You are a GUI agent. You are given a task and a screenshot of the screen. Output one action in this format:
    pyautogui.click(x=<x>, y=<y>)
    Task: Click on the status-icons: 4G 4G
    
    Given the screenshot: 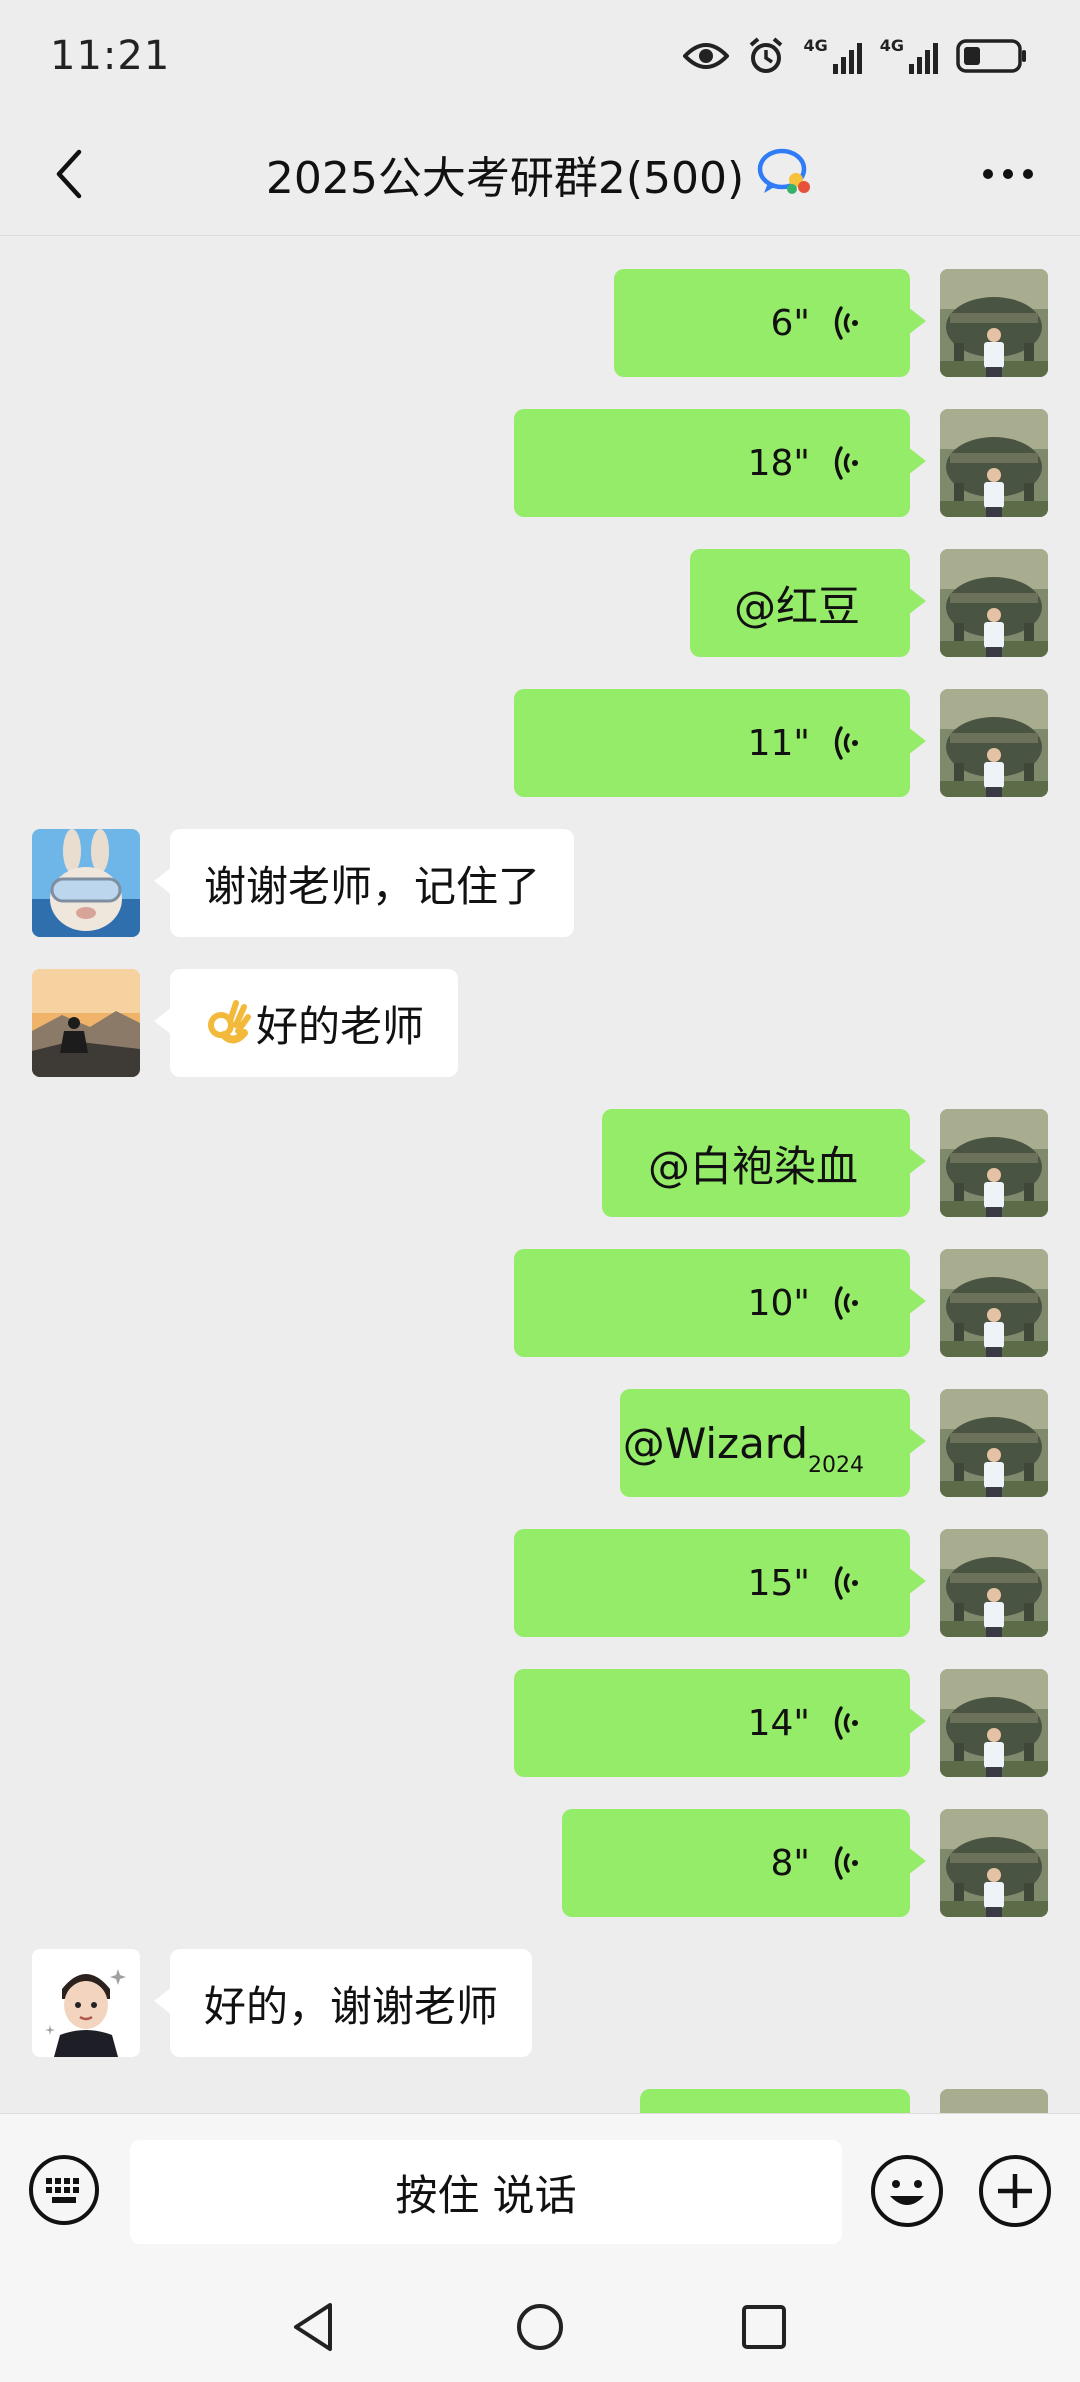 What is the action you would take?
    pyautogui.click(x=855, y=56)
    